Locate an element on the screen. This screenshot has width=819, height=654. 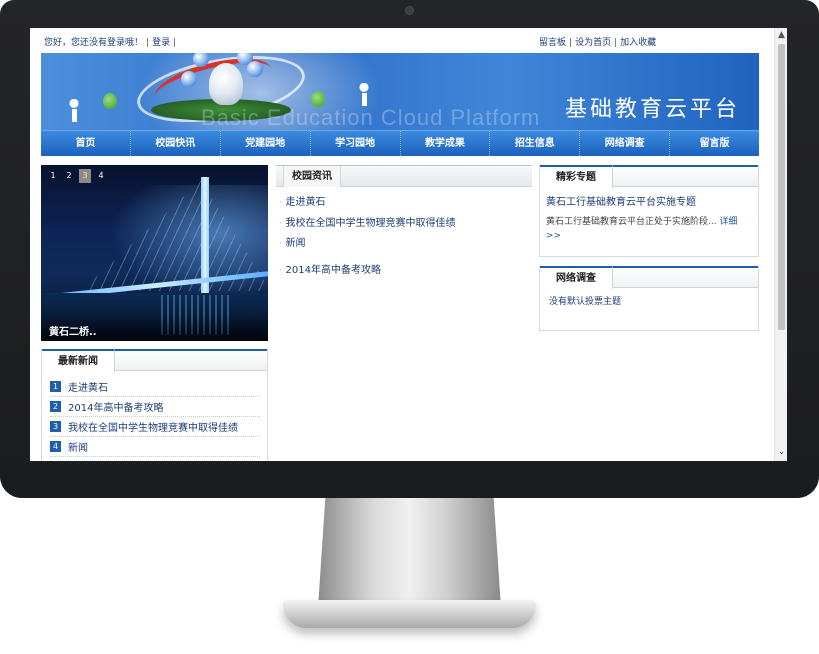
slider-page-4: 4 is located at coordinates (101, 176).